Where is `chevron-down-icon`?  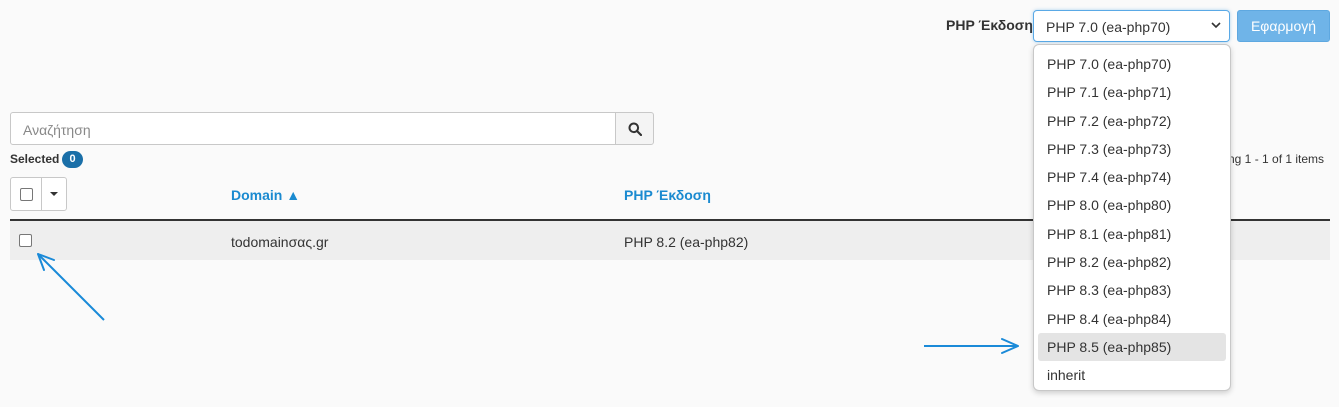 chevron-down-icon is located at coordinates (1216, 25).